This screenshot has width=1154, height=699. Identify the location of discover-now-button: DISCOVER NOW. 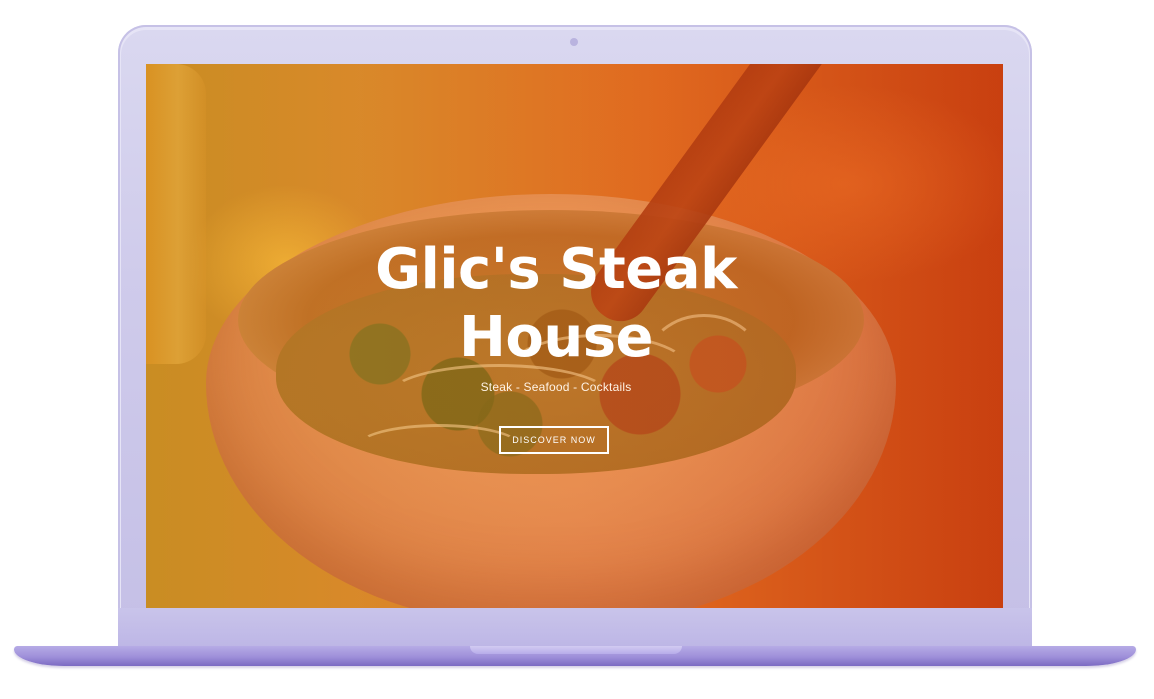
(554, 440).